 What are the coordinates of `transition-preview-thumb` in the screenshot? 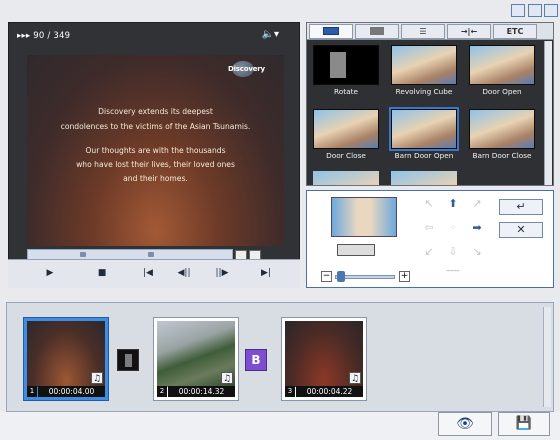 It's located at (364, 217).